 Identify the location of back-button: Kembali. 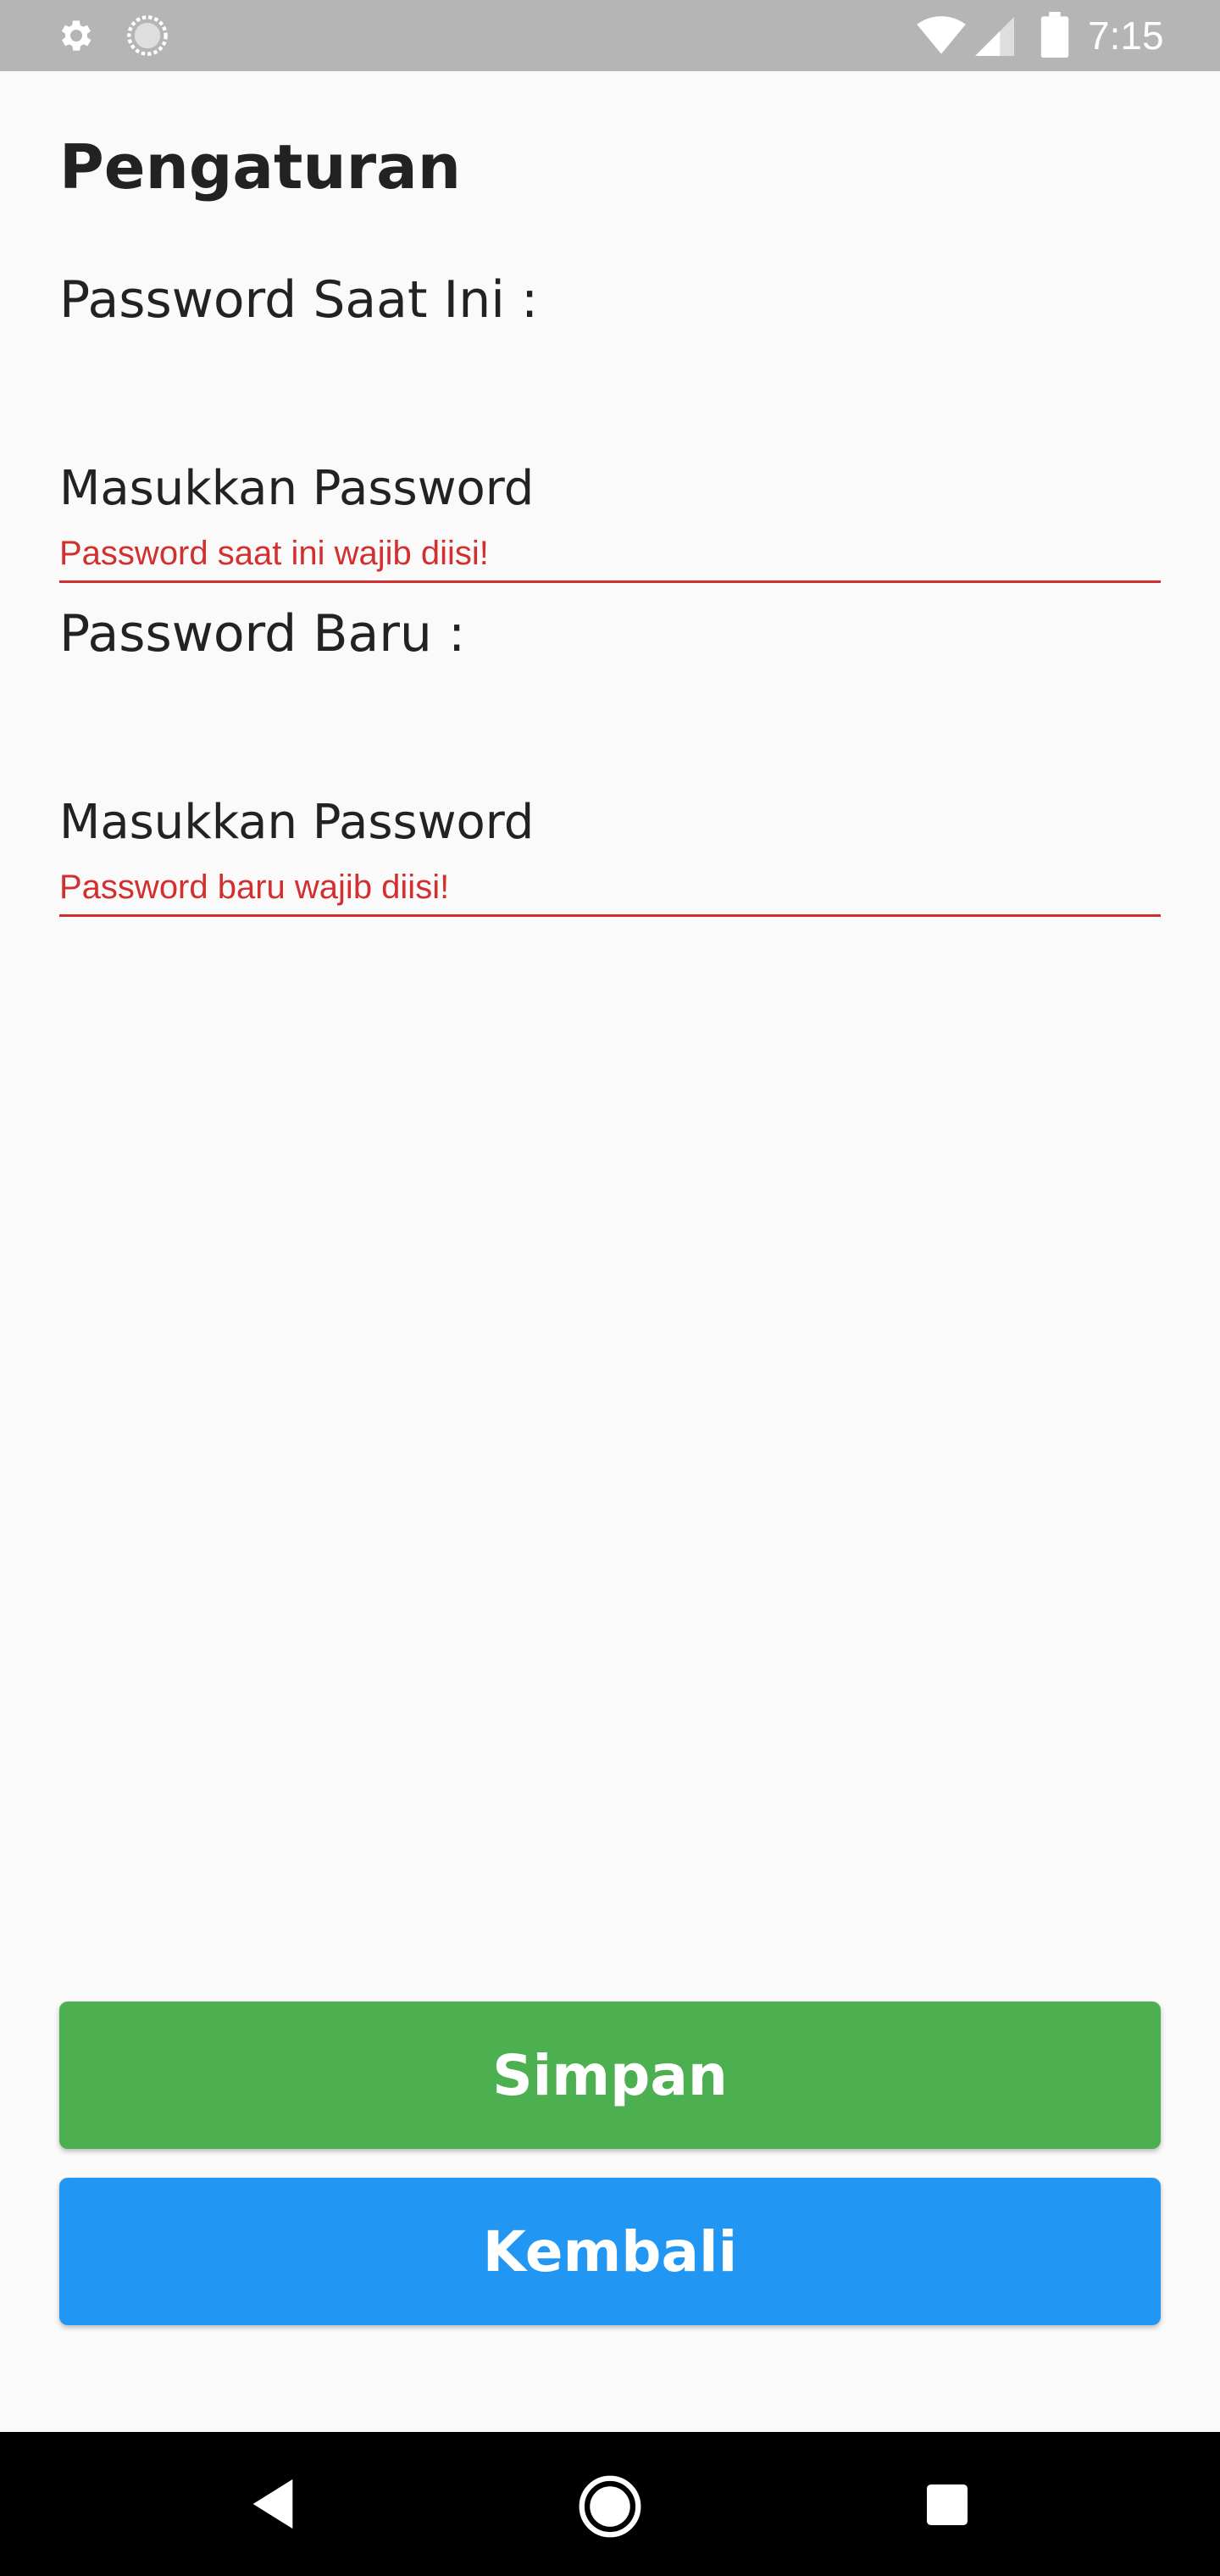
(610, 2251).